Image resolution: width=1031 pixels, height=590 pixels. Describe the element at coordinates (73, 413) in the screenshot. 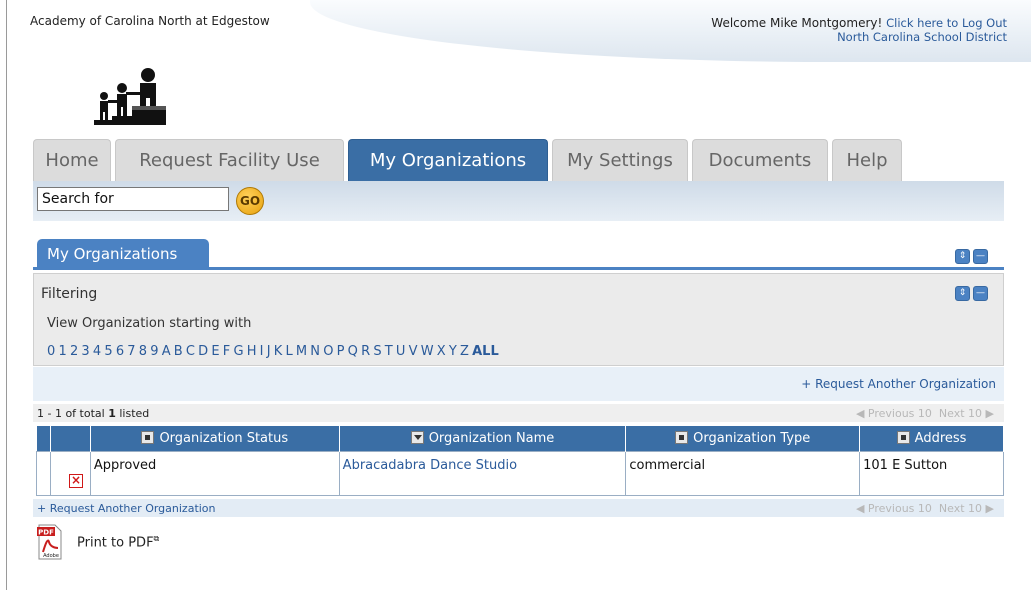

I see `record-count-prefix: 1 - 1 of total` at that location.